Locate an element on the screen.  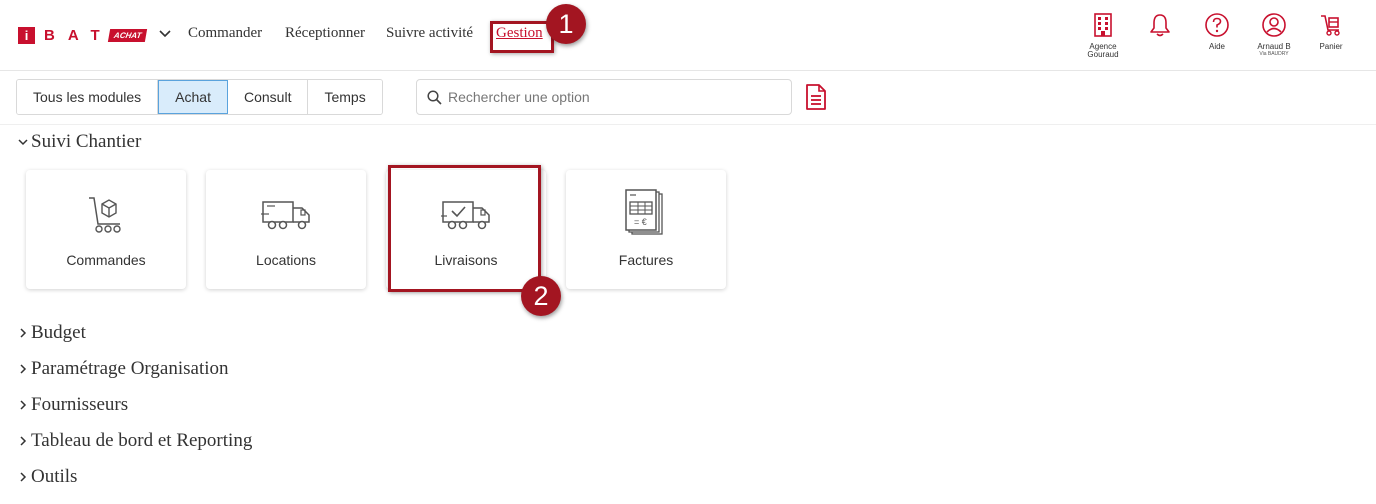
agency-button: Agence Gouraud is located at coordinates (1103, 35).